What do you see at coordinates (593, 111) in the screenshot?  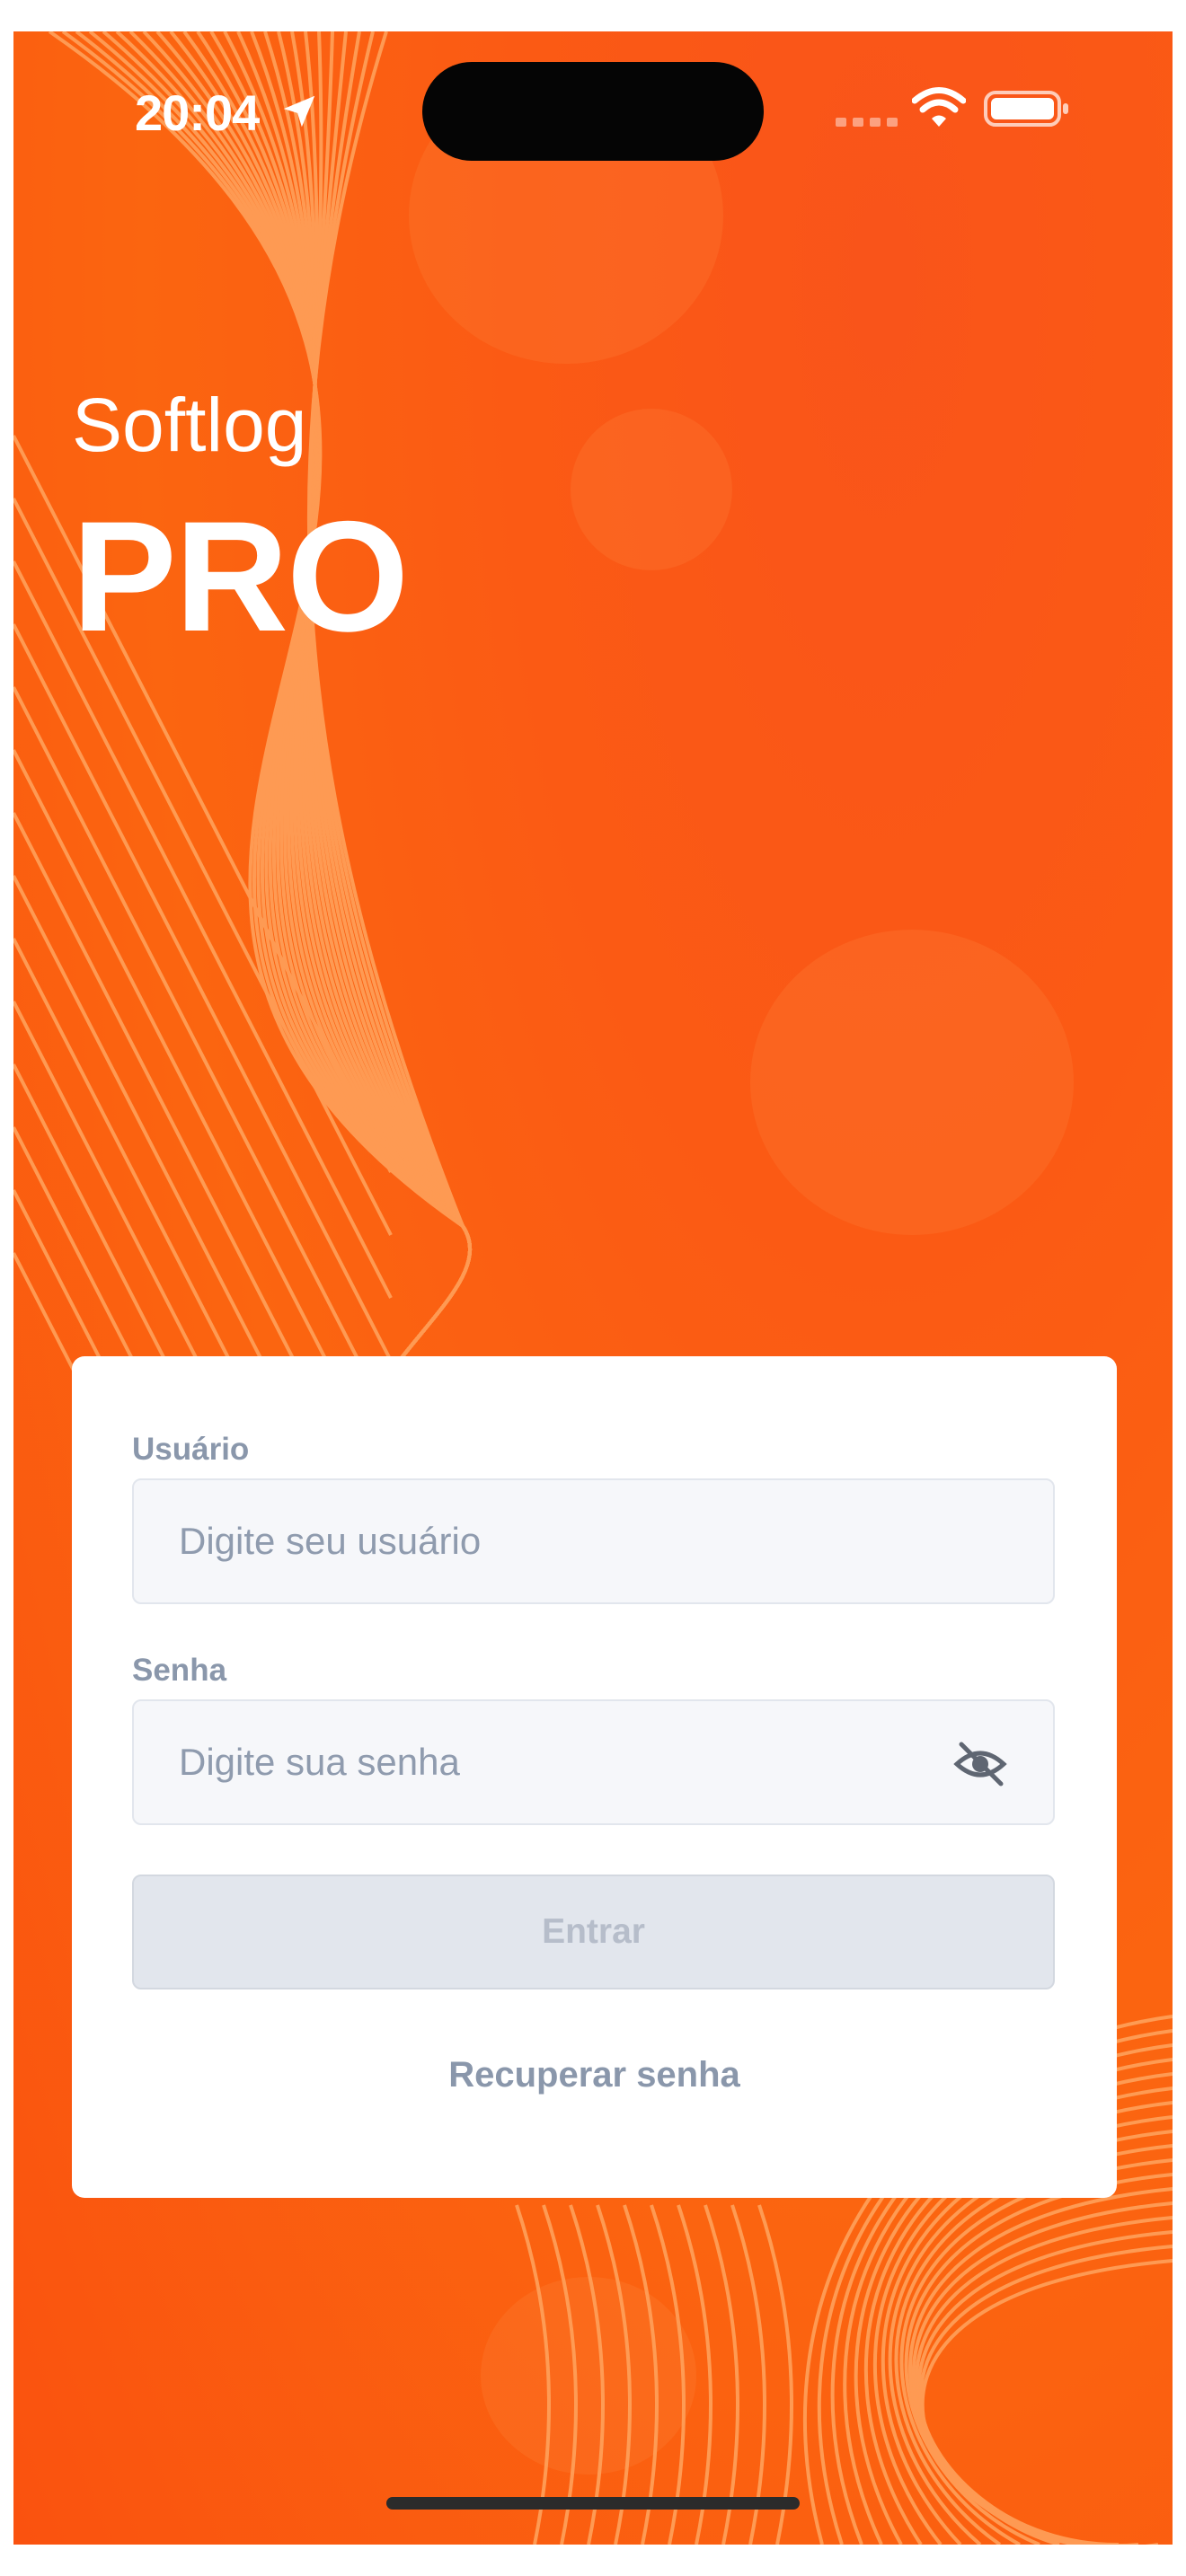 I see `dynamic-island` at bounding box center [593, 111].